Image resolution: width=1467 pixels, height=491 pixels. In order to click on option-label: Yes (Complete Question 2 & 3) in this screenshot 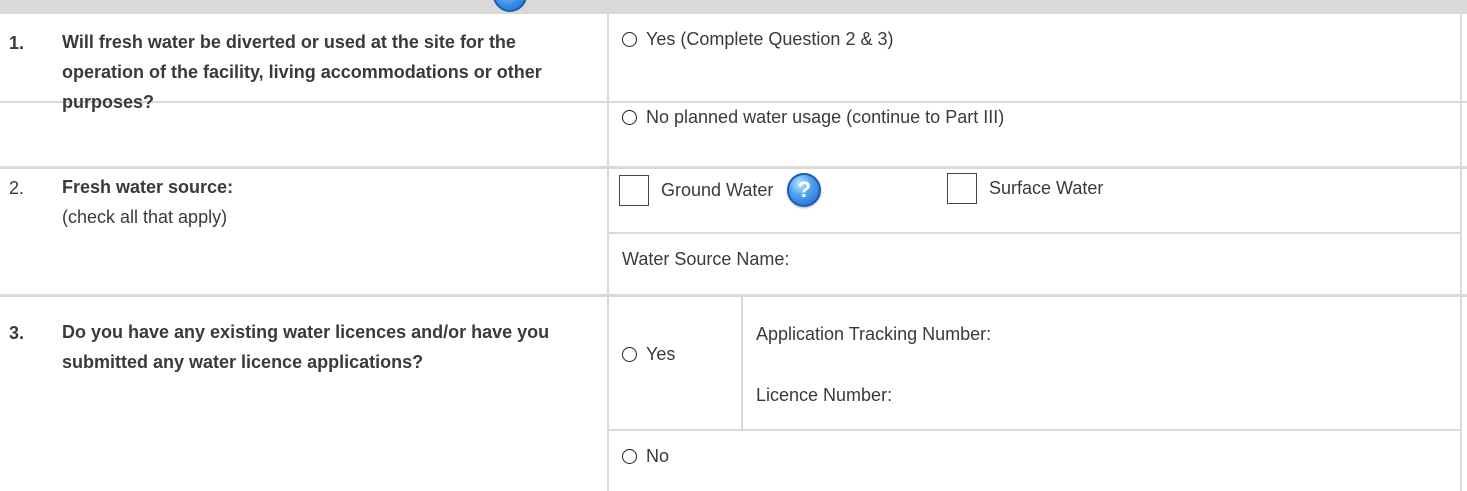, I will do `click(770, 39)`.